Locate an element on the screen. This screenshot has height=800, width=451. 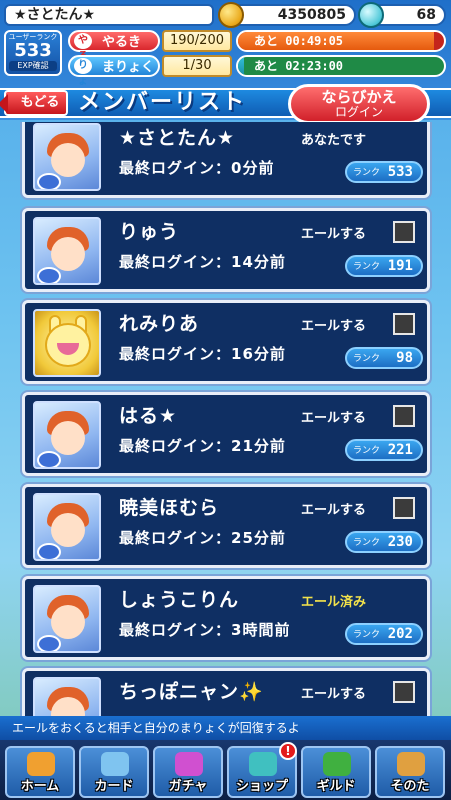
member-card: はる★ 最終ログイン：21分前 エールする ランク 221 is located at coordinates (226, 434).